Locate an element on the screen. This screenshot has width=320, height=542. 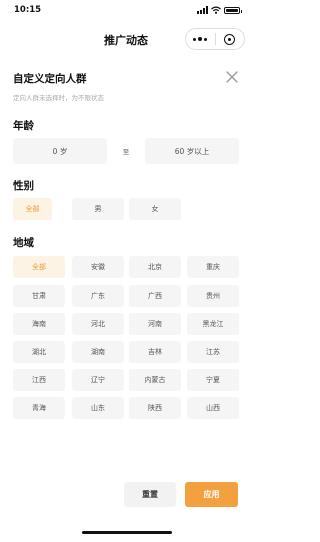
battery-icon is located at coordinates (233, 10).